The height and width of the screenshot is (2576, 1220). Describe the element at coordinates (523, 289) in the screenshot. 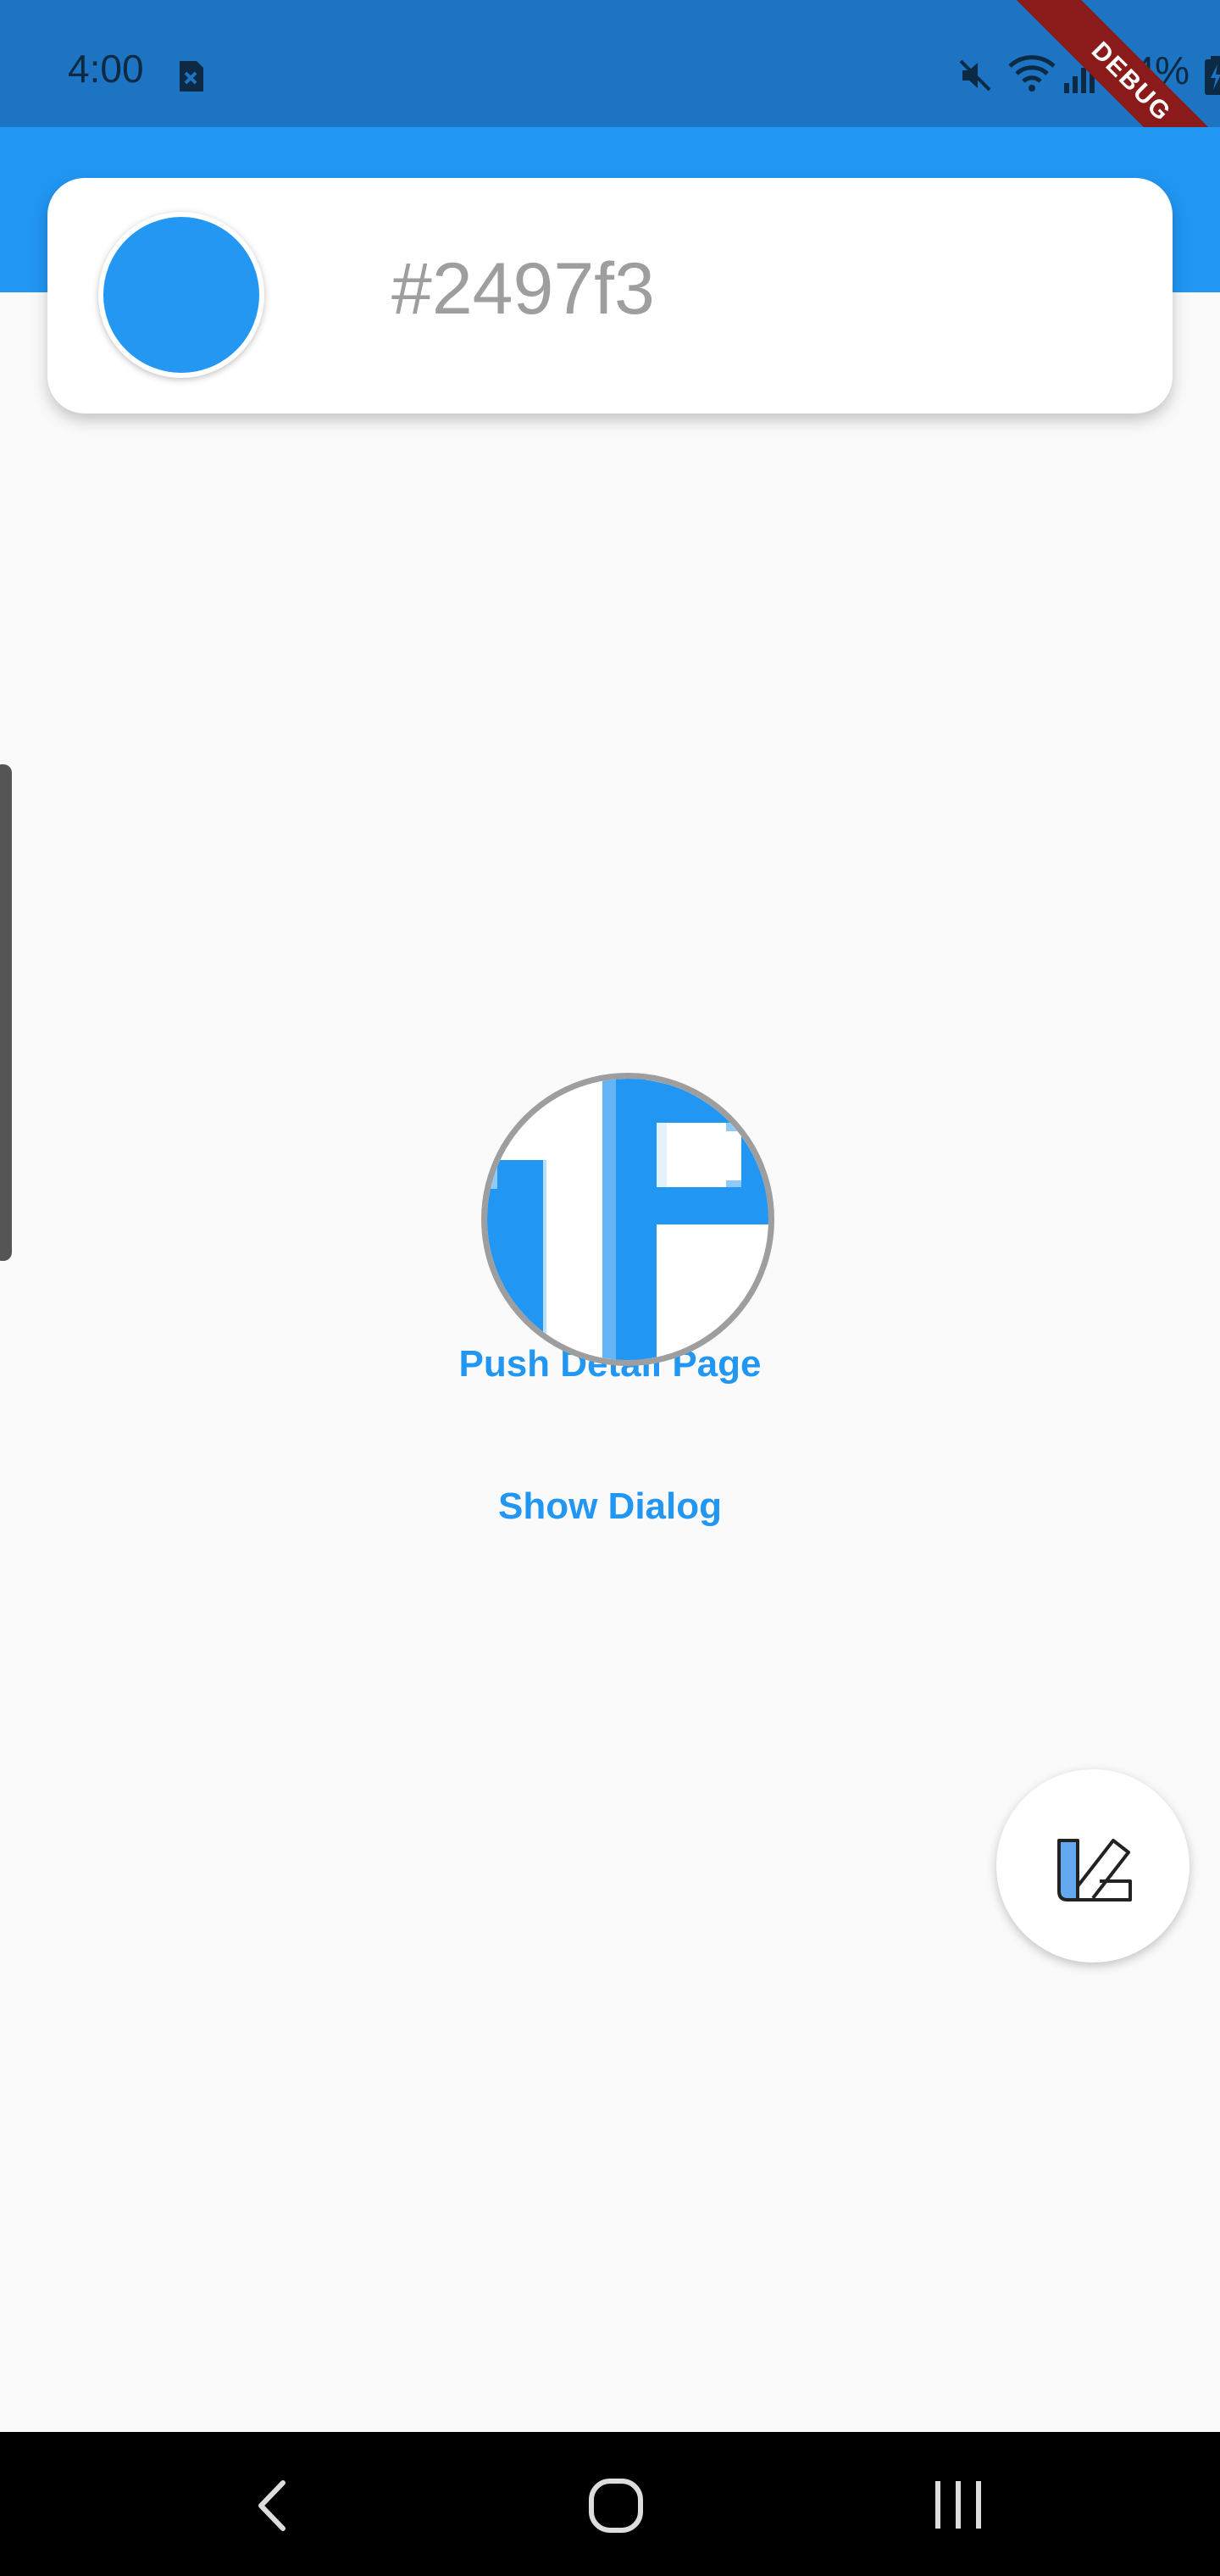

I see `color-hex-value: #2497f3` at that location.